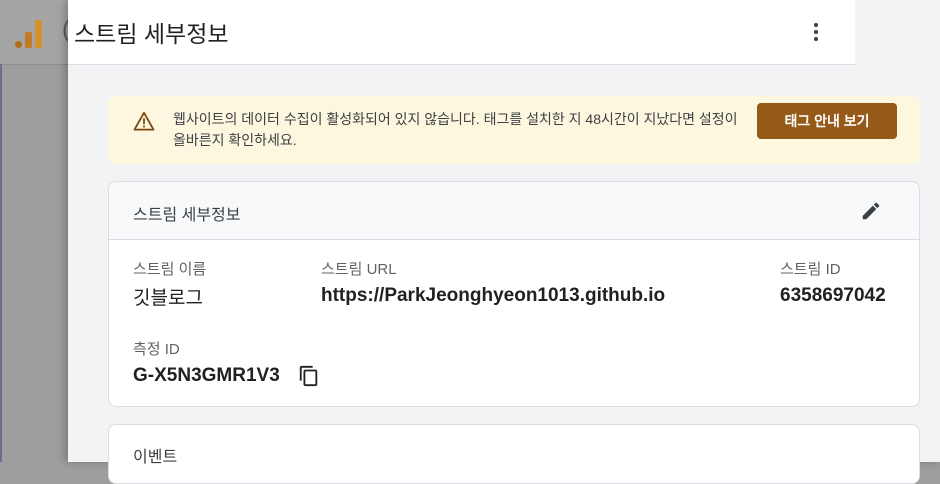 The width and height of the screenshot is (940, 484). What do you see at coordinates (493, 295) in the screenshot?
I see `stream-url-value: https://ParkJeonghyeon1013.github.io` at bounding box center [493, 295].